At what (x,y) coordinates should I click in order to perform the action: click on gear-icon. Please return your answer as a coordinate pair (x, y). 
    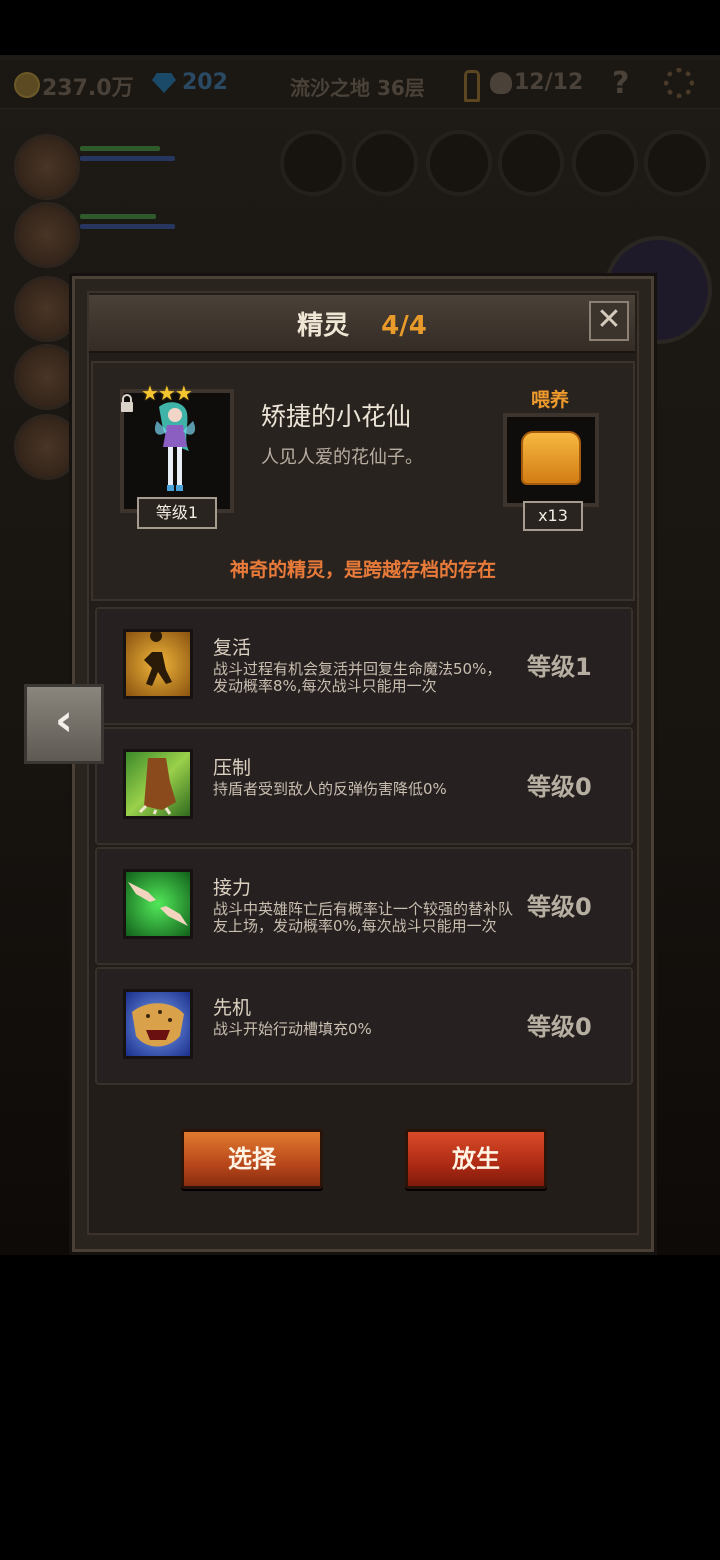
    Looking at the image, I should click on (679, 83).